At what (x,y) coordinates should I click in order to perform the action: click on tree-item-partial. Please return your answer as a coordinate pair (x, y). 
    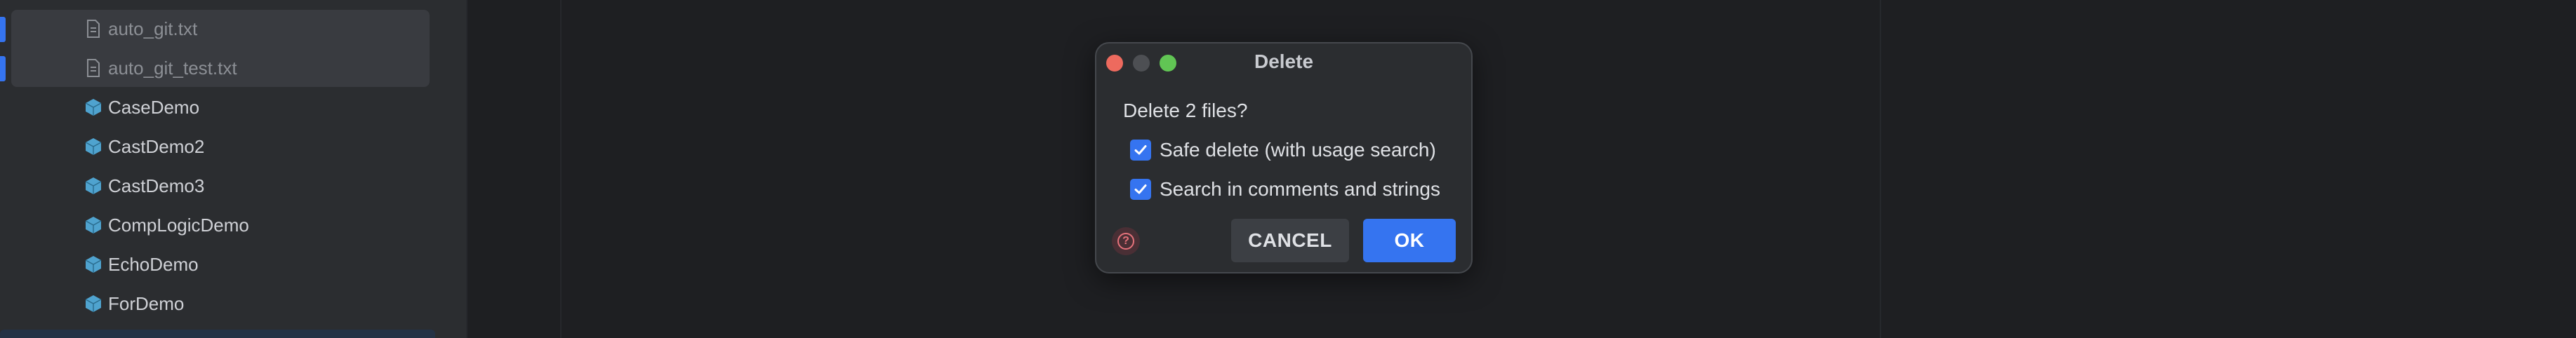
    Looking at the image, I should click on (218, 334).